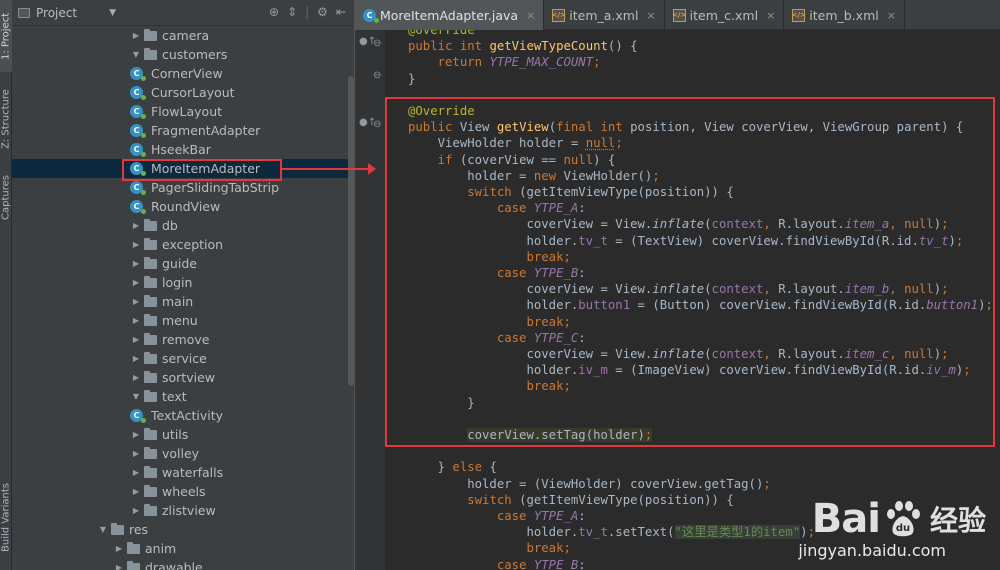 Image resolution: width=1000 pixels, height=570 pixels. Describe the element at coordinates (341, 12) in the screenshot. I see `hide-icon: ⇤` at that location.